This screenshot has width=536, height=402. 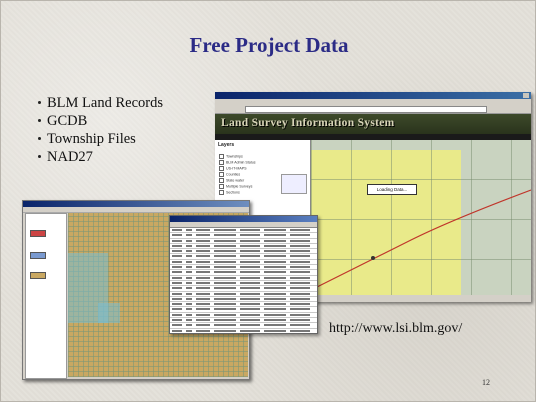 What do you see at coordinates (233, 168) in the screenshot?
I see `layer-item: US-IT-MAPS` at bounding box center [233, 168].